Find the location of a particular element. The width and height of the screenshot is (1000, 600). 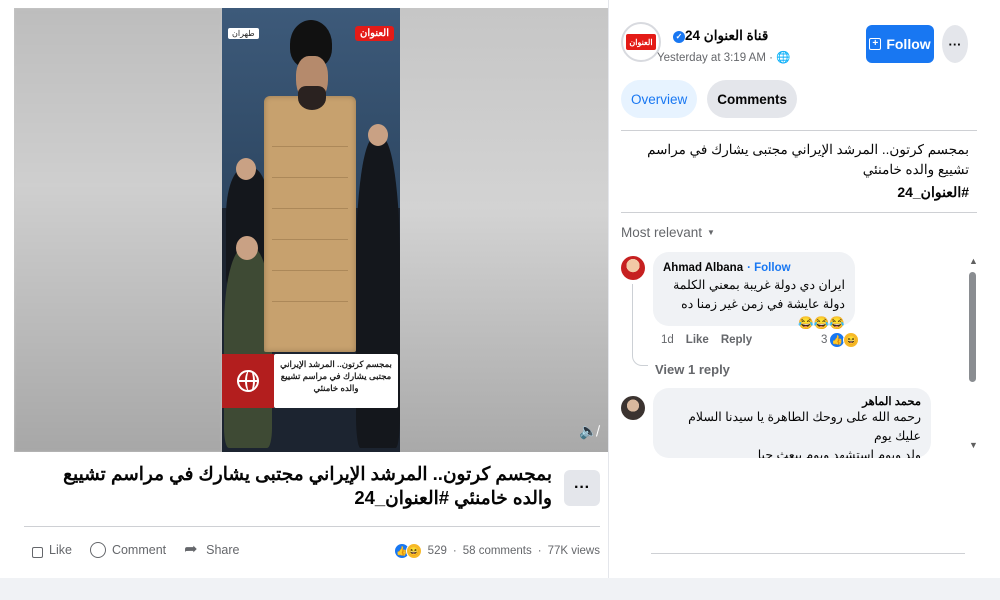

view-replies-link: View 1 reply is located at coordinates (692, 369).